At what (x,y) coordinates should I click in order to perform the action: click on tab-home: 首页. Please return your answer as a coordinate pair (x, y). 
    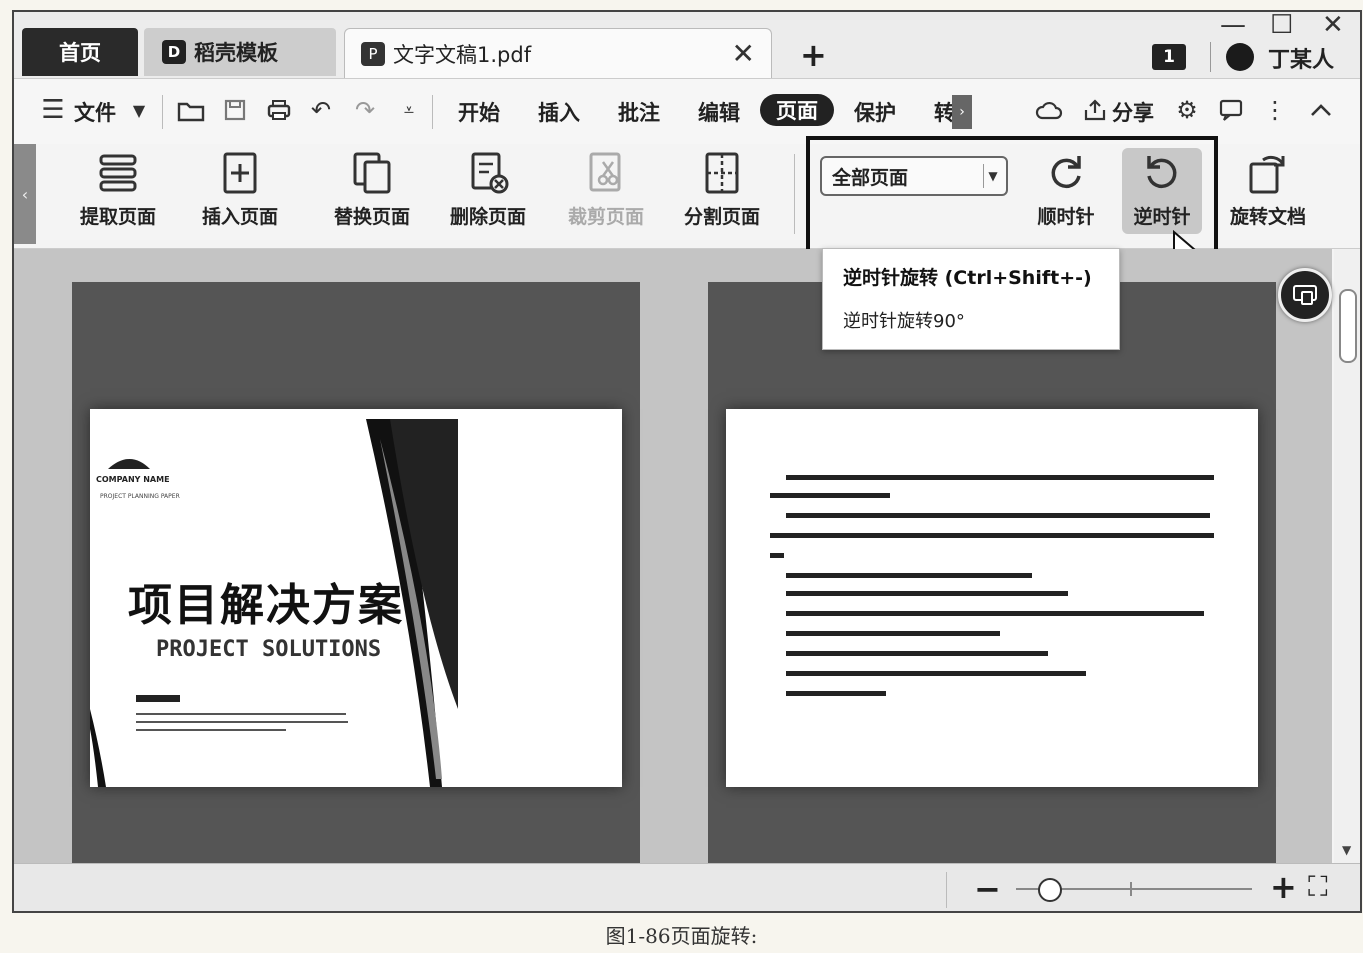
    Looking at the image, I should click on (80, 52).